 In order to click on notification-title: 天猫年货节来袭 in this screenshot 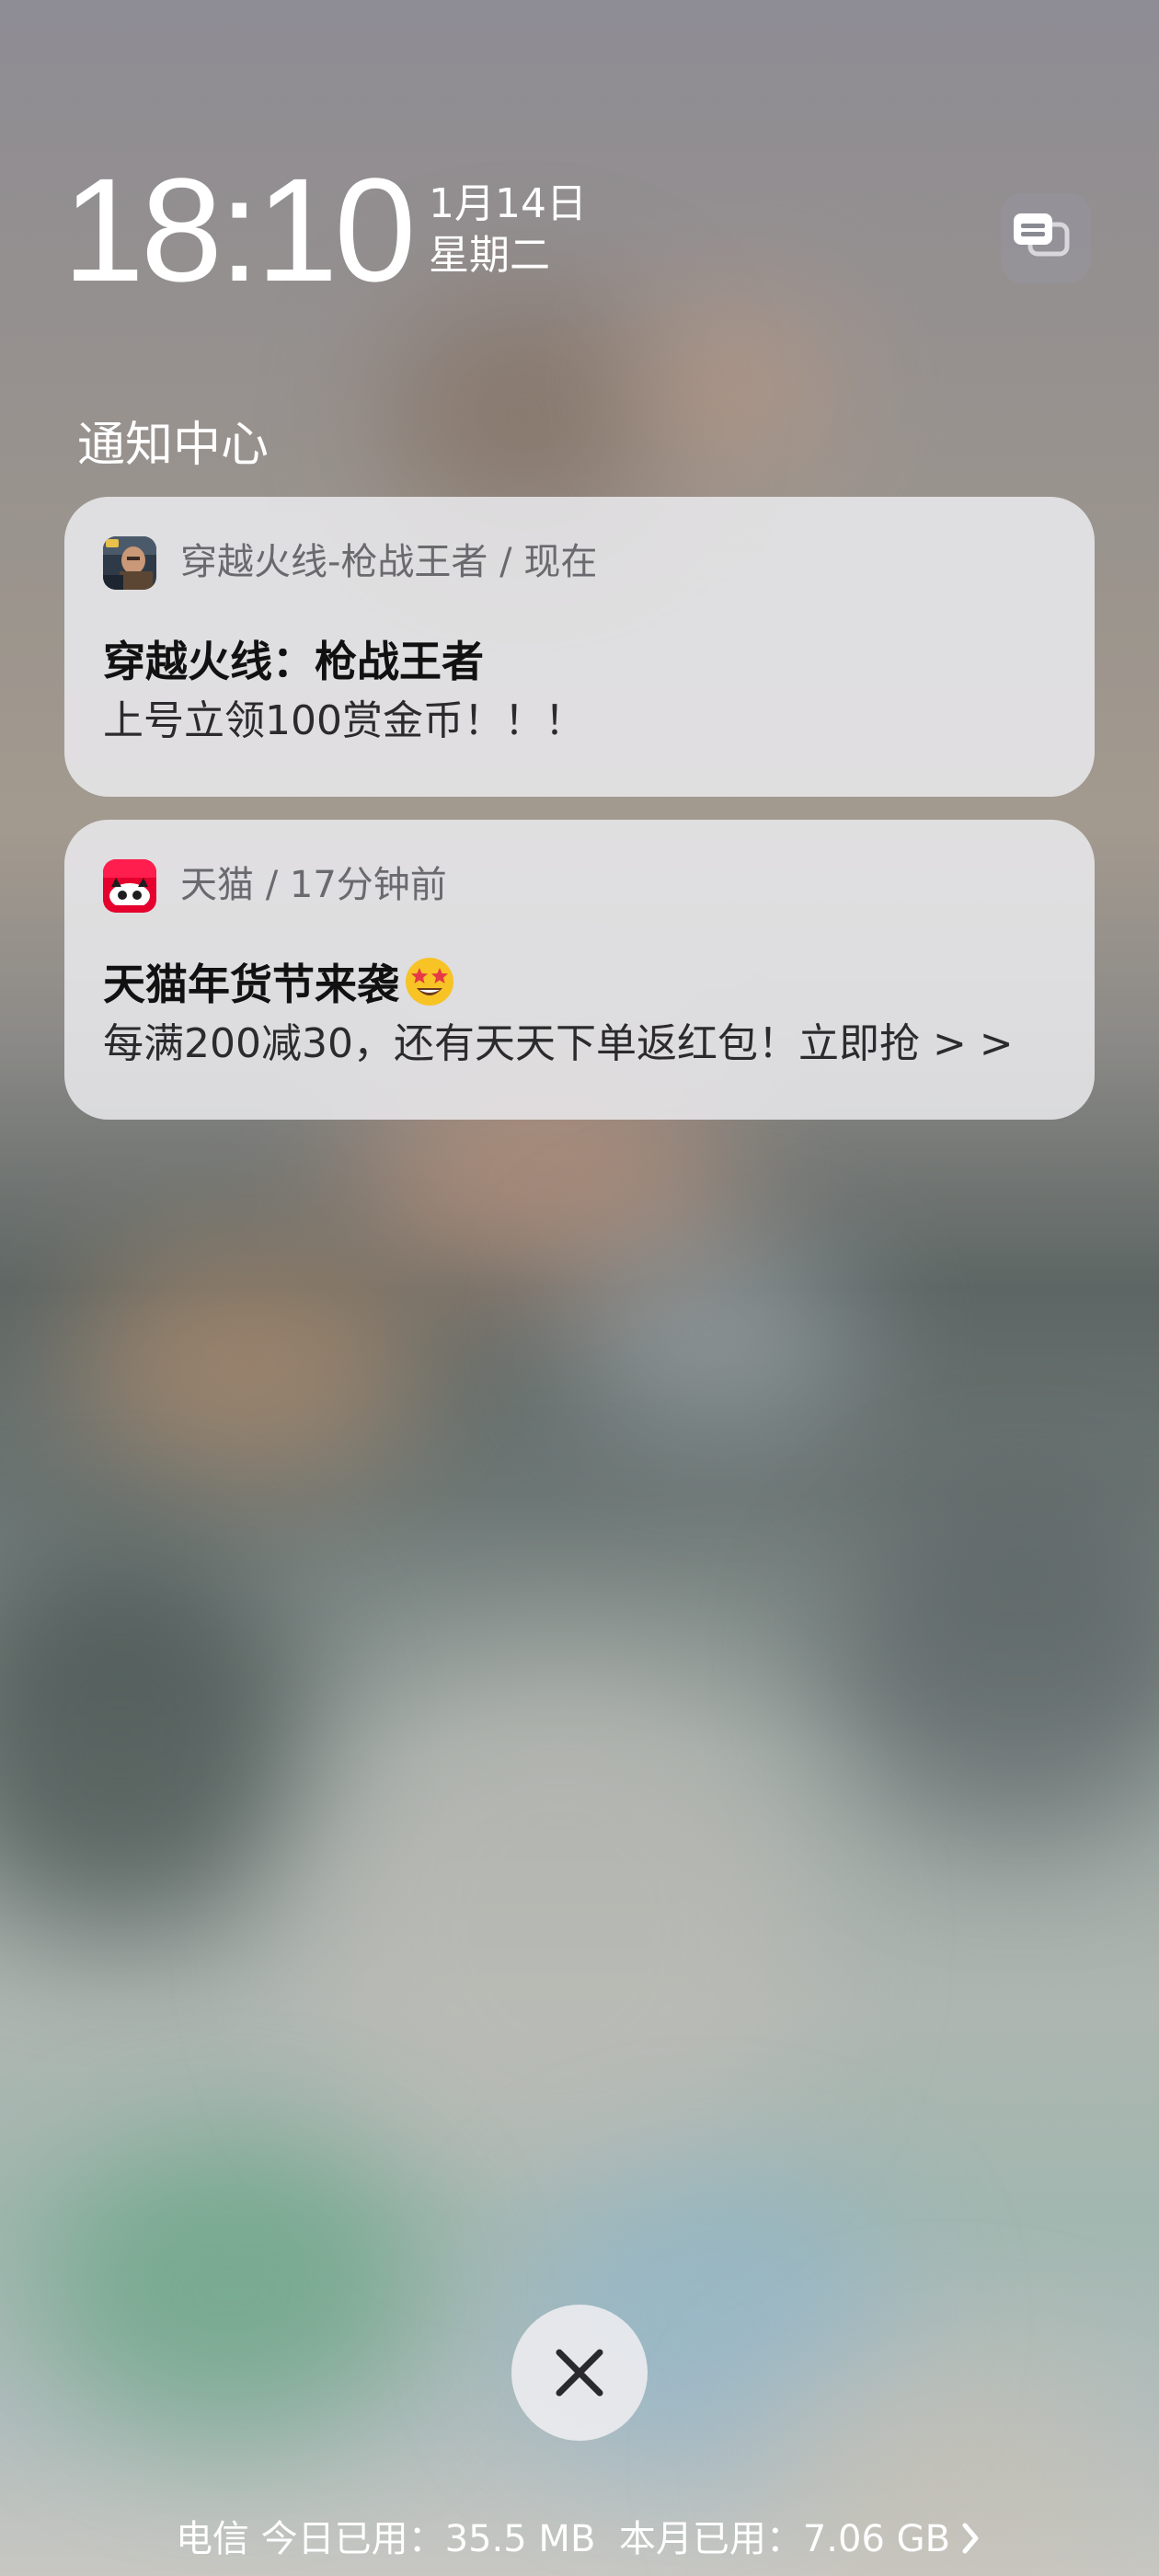, I will do `click(279, 984)`.